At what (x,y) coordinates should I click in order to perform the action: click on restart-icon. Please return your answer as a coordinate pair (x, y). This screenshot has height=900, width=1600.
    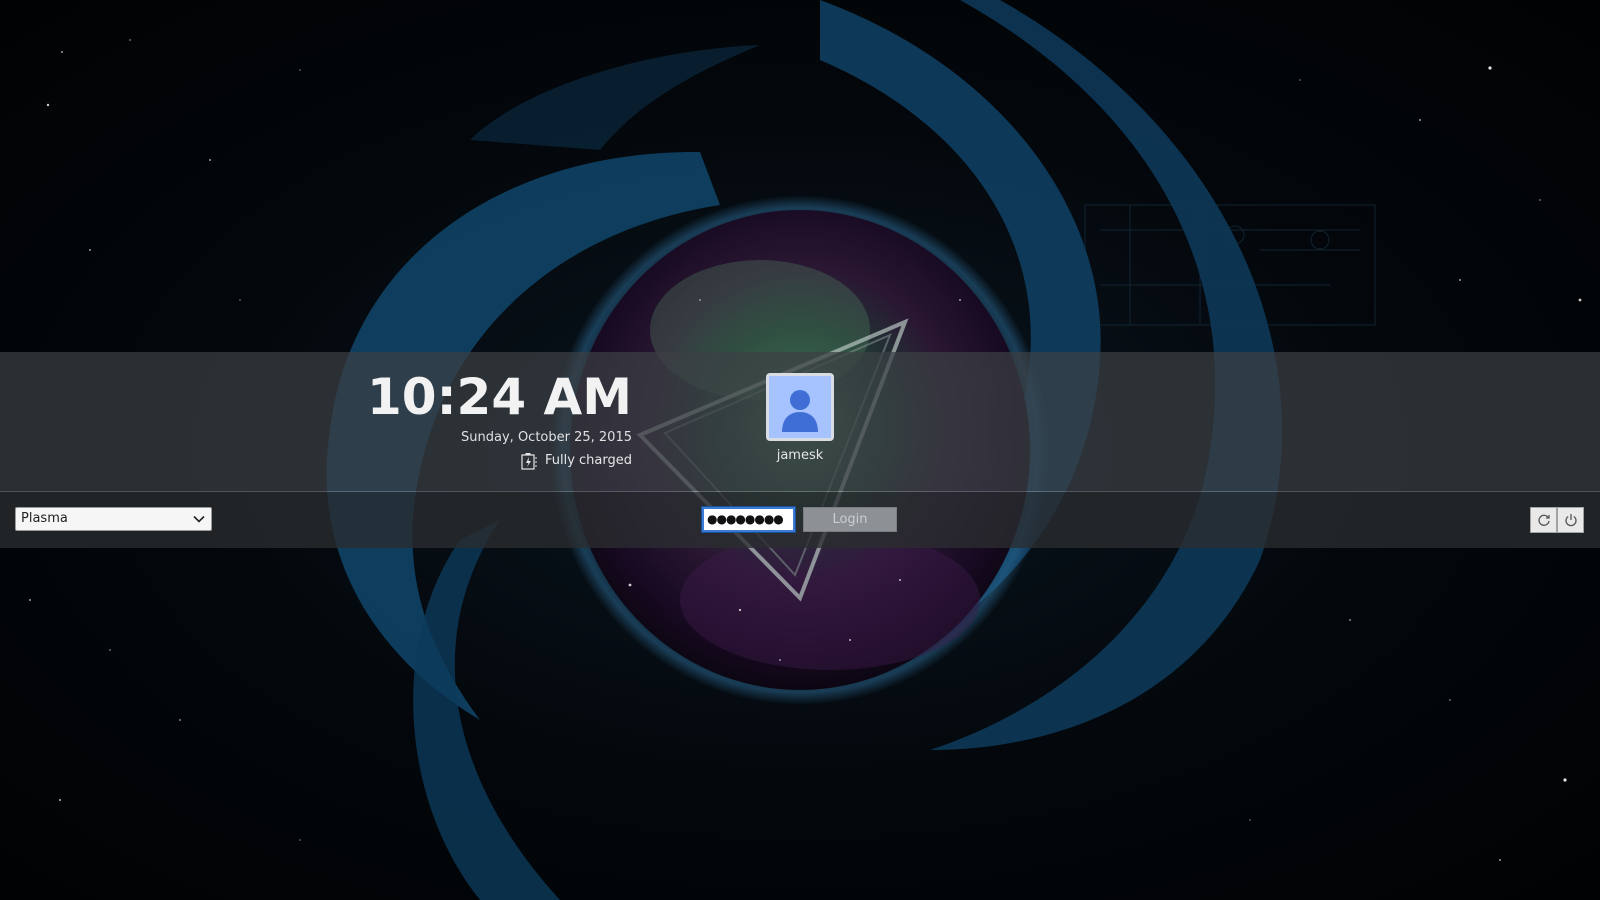
    Looking at the image, I should click on (1543, 520).